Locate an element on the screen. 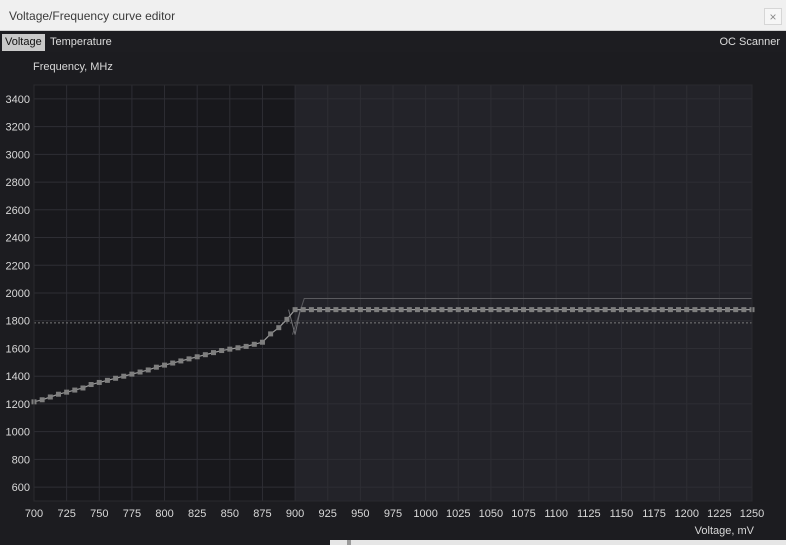 Image resolution: width=786 pixels, height=545 pixels. x-tick-label: 925 is located at coordinates (328, 514).